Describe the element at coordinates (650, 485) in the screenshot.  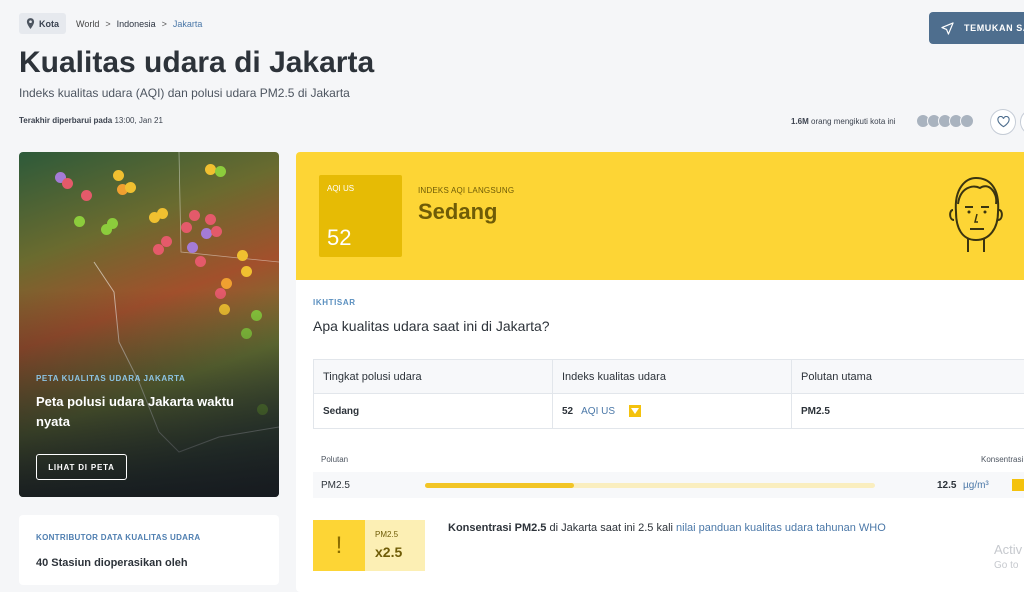
I see `concentration-bar` at that location.